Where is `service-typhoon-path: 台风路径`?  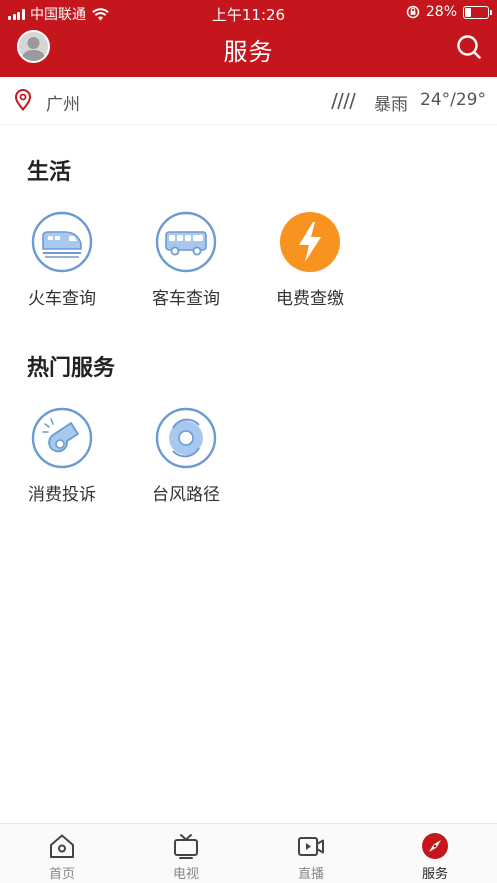
service-typhoon-path: 台风路径 is located at coordinates (186, 456).